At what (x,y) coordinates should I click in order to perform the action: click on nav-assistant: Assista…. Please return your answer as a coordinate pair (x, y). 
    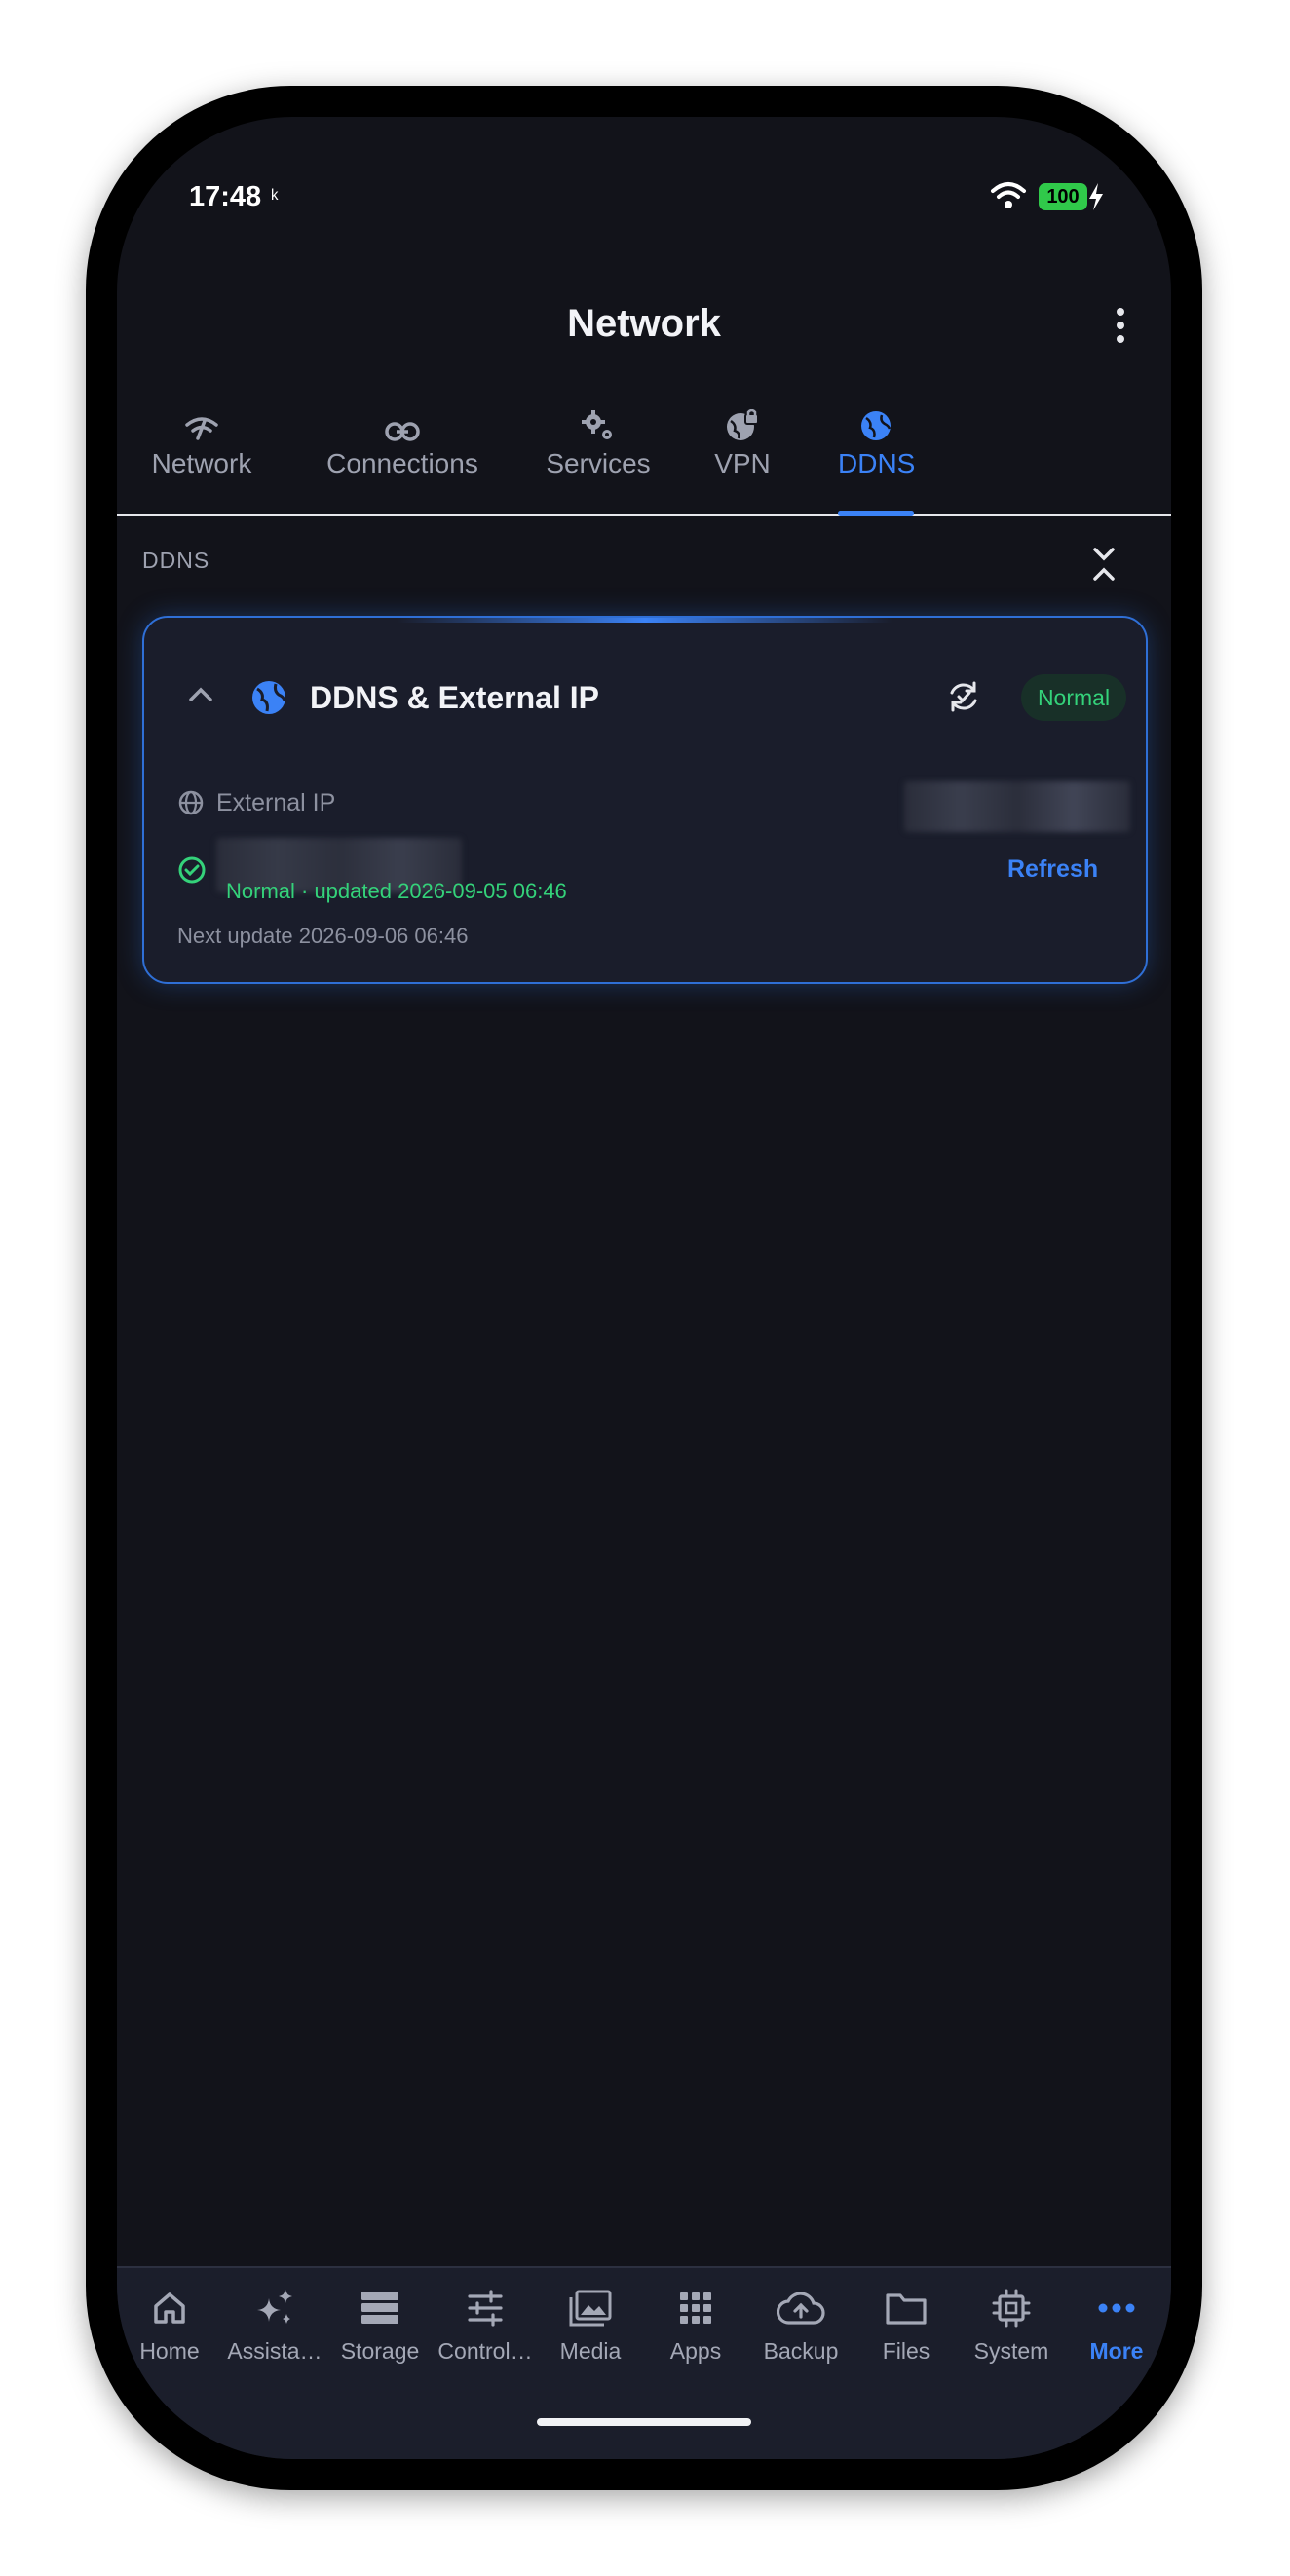
    Looking at the image, I should click on (274, 2324).